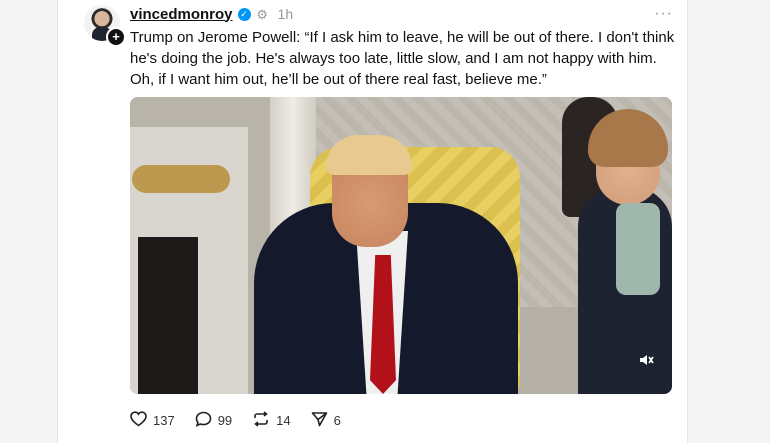 The width and height of the screenshot is (770, 443). What do you see at coordinates (283, 420) in the screenshot?
I see `repost-count: 14` at bounding box center [283, 420].